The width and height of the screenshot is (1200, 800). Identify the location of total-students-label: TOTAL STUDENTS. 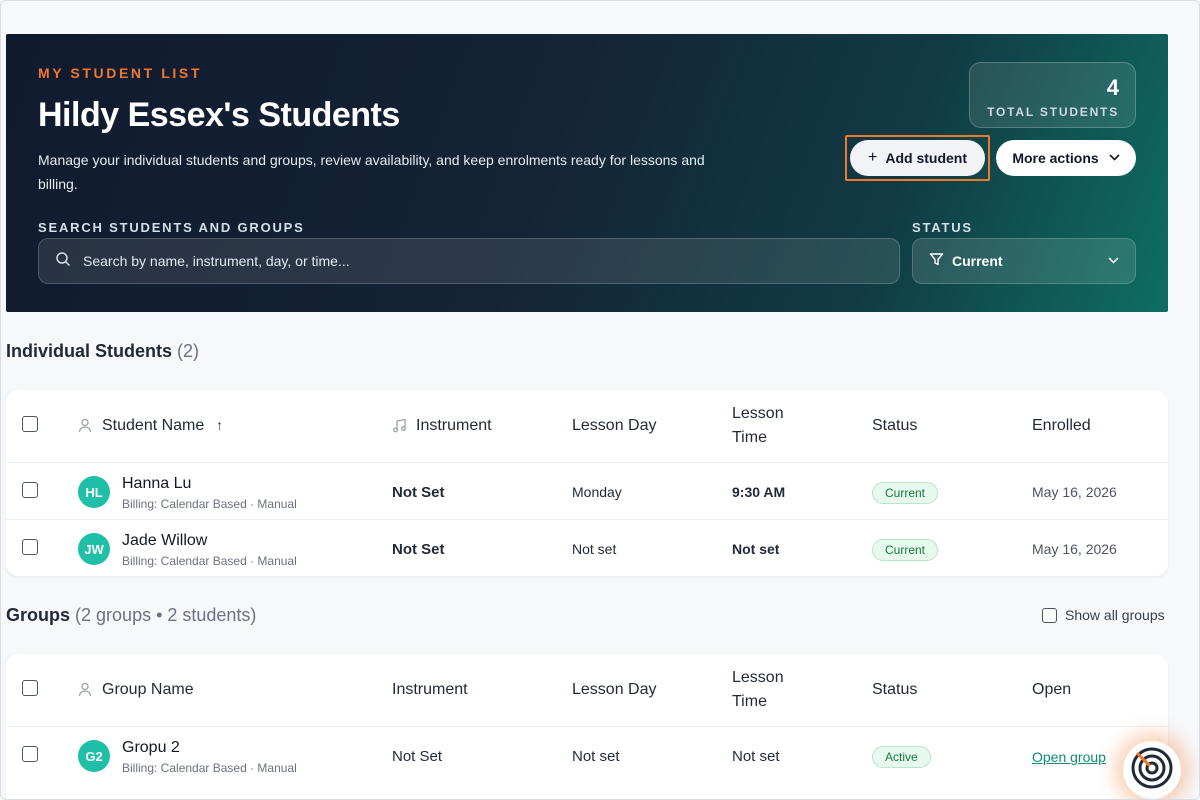
(1053, 112).